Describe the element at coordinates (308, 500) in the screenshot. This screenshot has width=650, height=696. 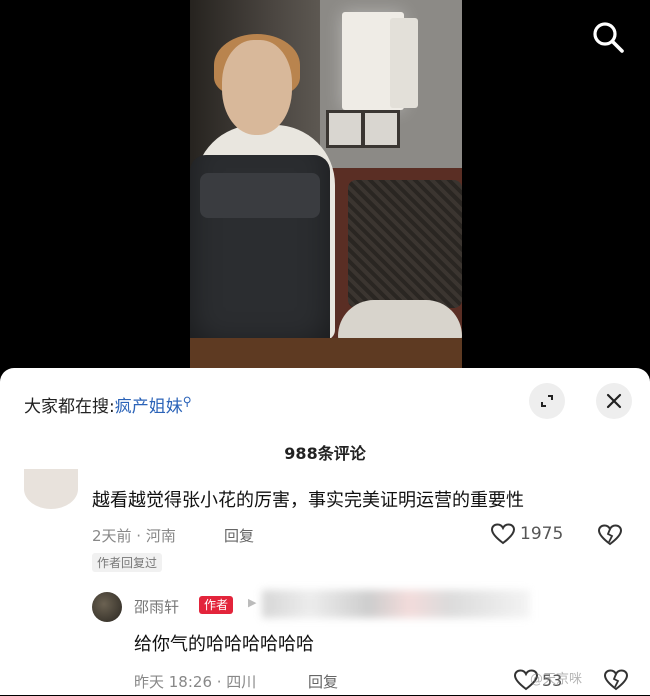
I see `comment-text: 越看越觉得张小花的厉害，事实完美证明运营的重要性` at that location.